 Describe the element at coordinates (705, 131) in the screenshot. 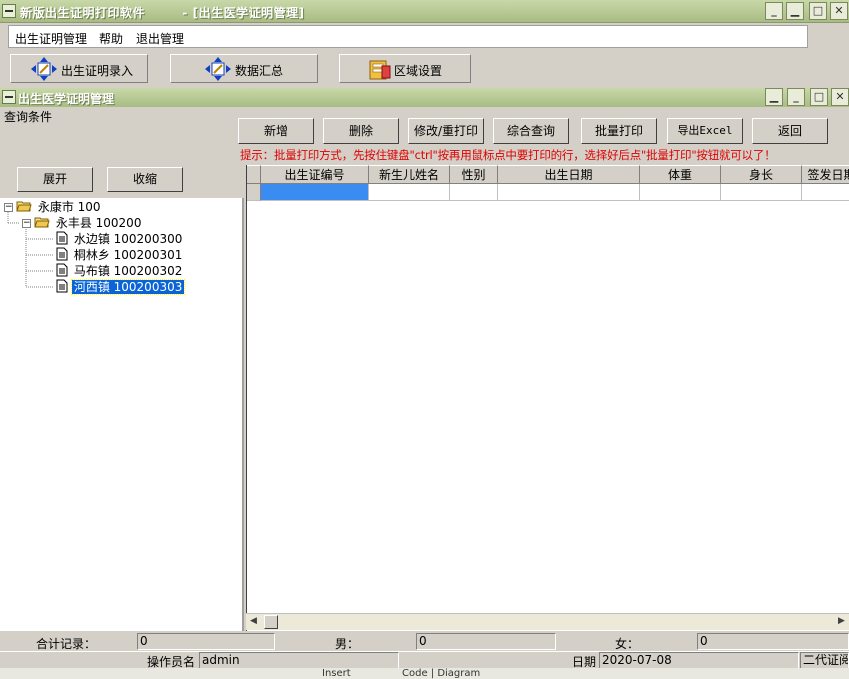

I see `export-excel-button: 导出Excel` at that location.